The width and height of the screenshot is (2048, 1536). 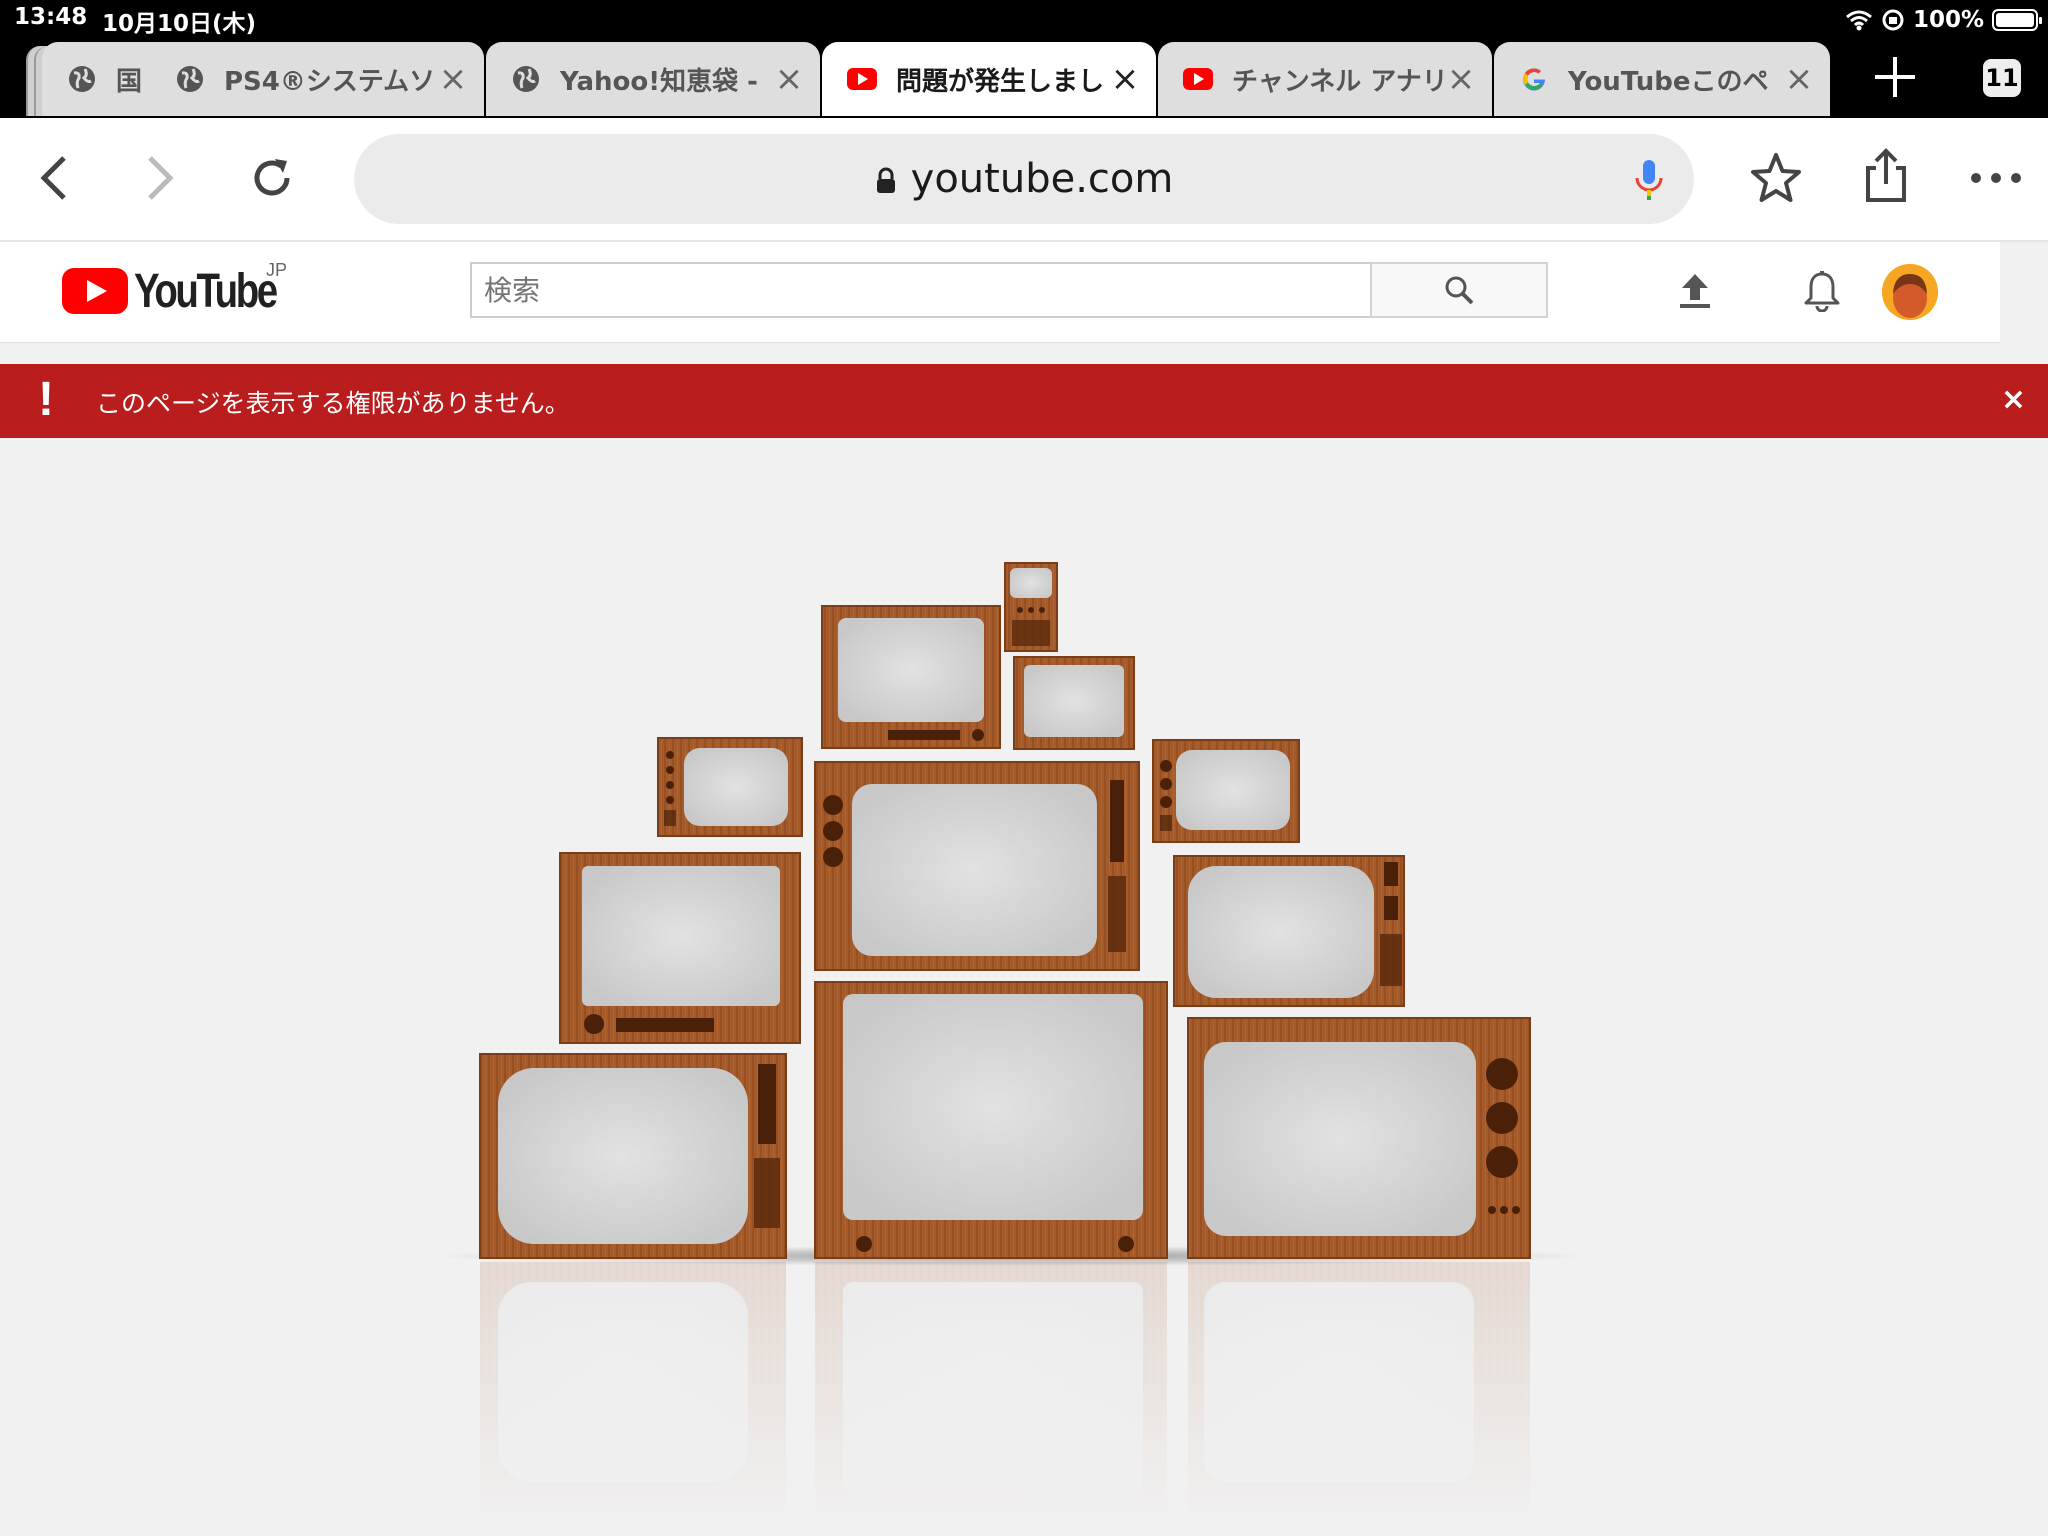 I want to click on tv-top-right-small, so click(x=1074, y=703).